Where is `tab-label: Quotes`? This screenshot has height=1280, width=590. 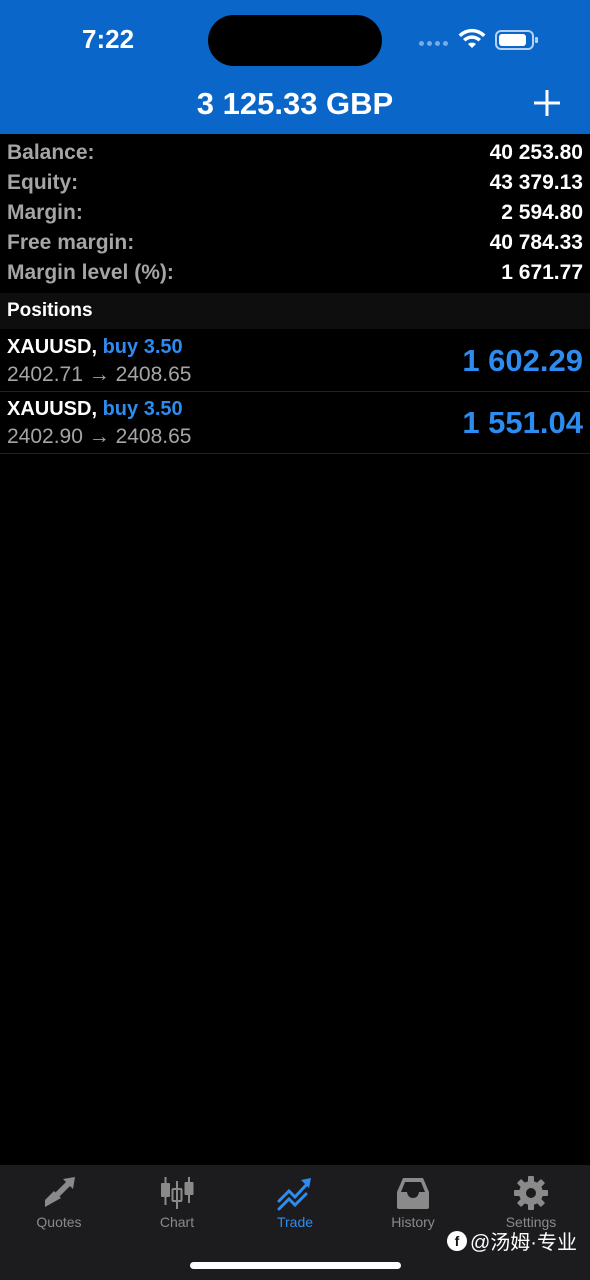 tab-label: Quotes is located at coordinates (59, 1222).